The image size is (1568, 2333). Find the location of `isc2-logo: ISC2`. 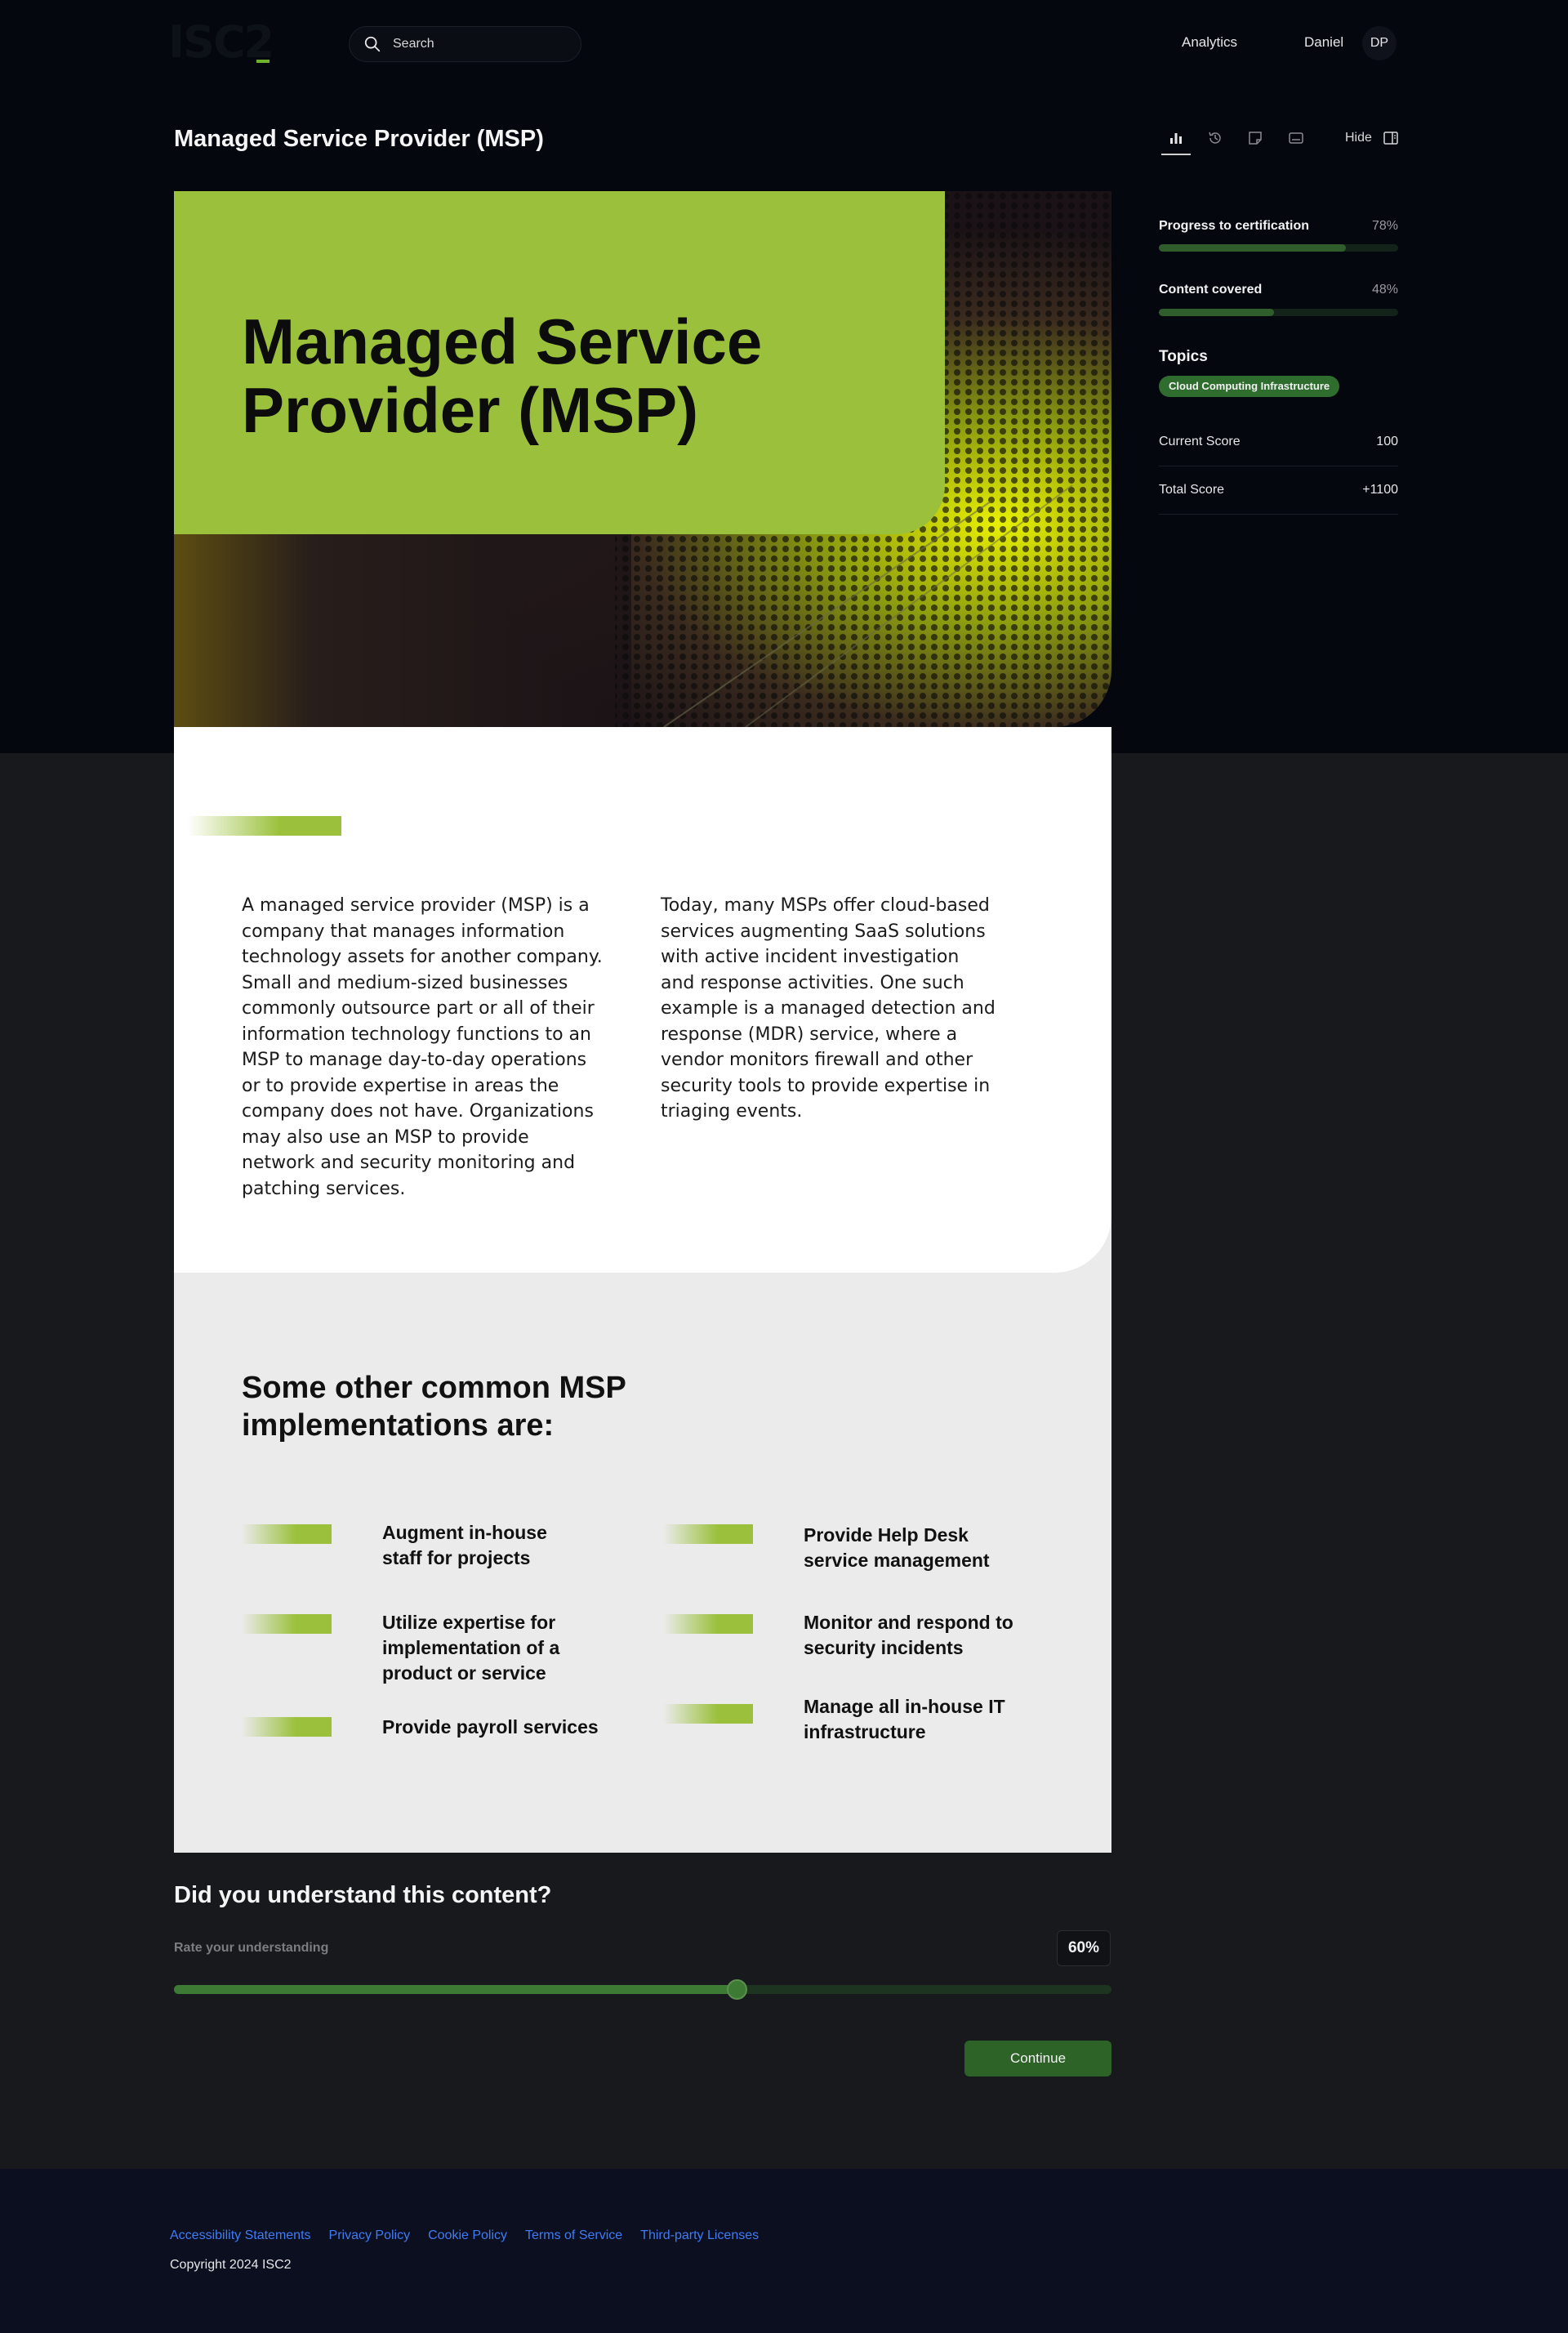

isc2-logo: ISC2 is located at coordinates (221, 43).